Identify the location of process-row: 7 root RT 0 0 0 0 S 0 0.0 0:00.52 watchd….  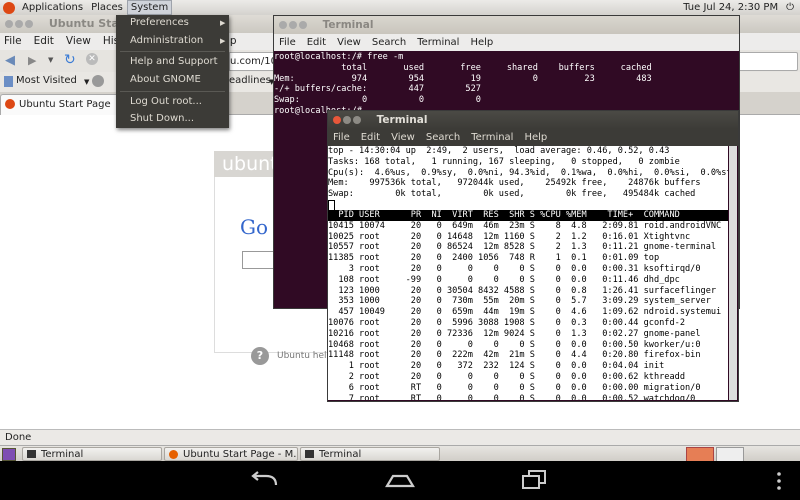
(512, 396).